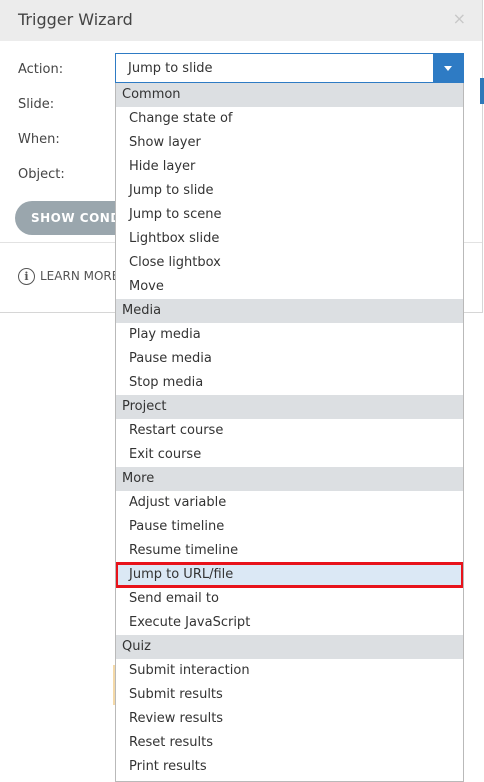 Image resolution: width=484 pixels, height=782 pixels. What do you see at coordinates (289, 551) in the screenshot?
I see `dropdown-option: Resume timeline` at bounding box center [289, 551].